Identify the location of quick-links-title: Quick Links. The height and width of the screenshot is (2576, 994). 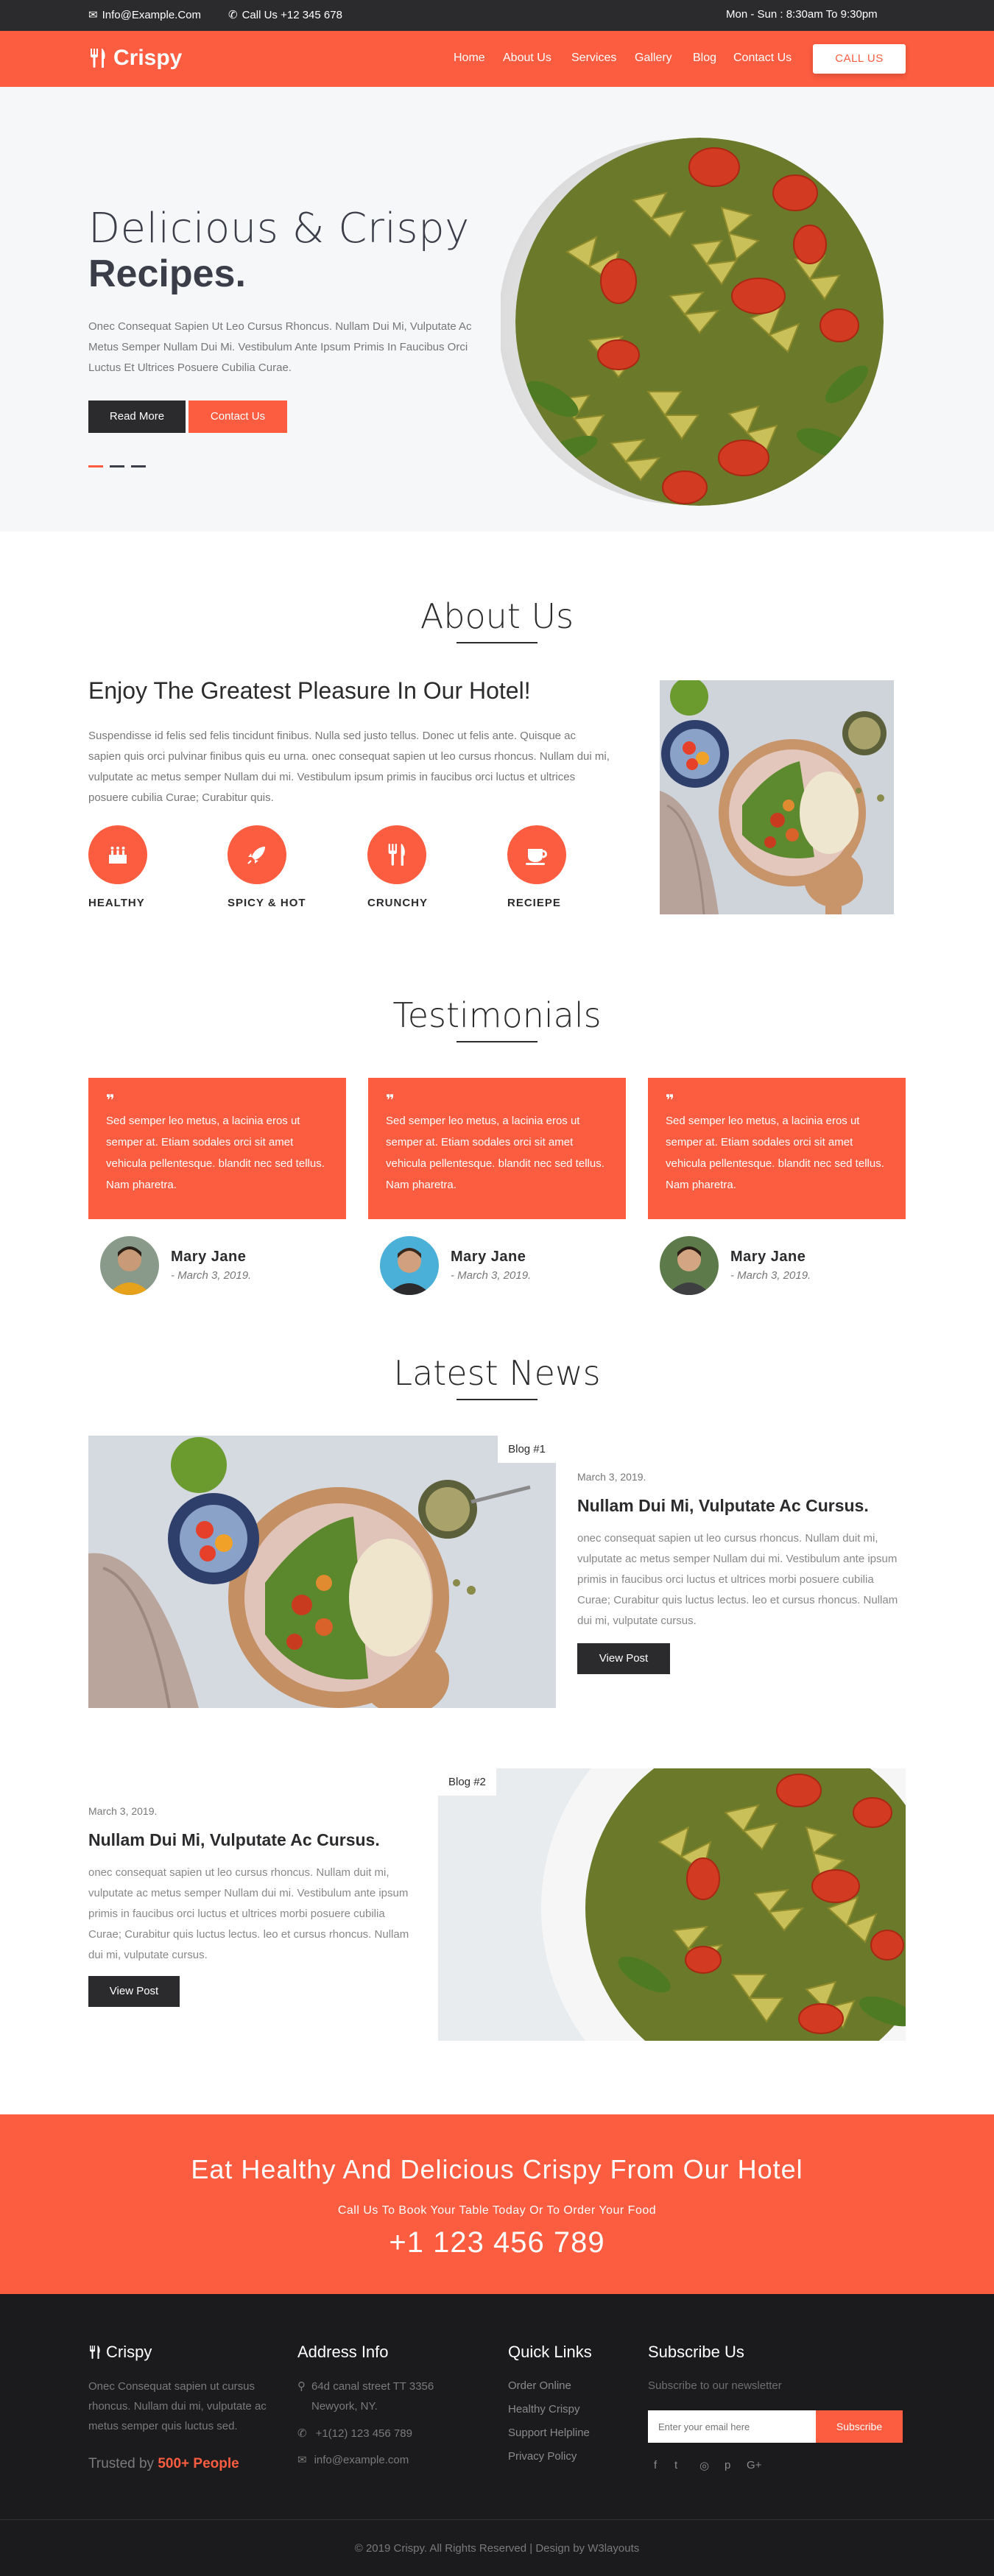
(550, 2352).